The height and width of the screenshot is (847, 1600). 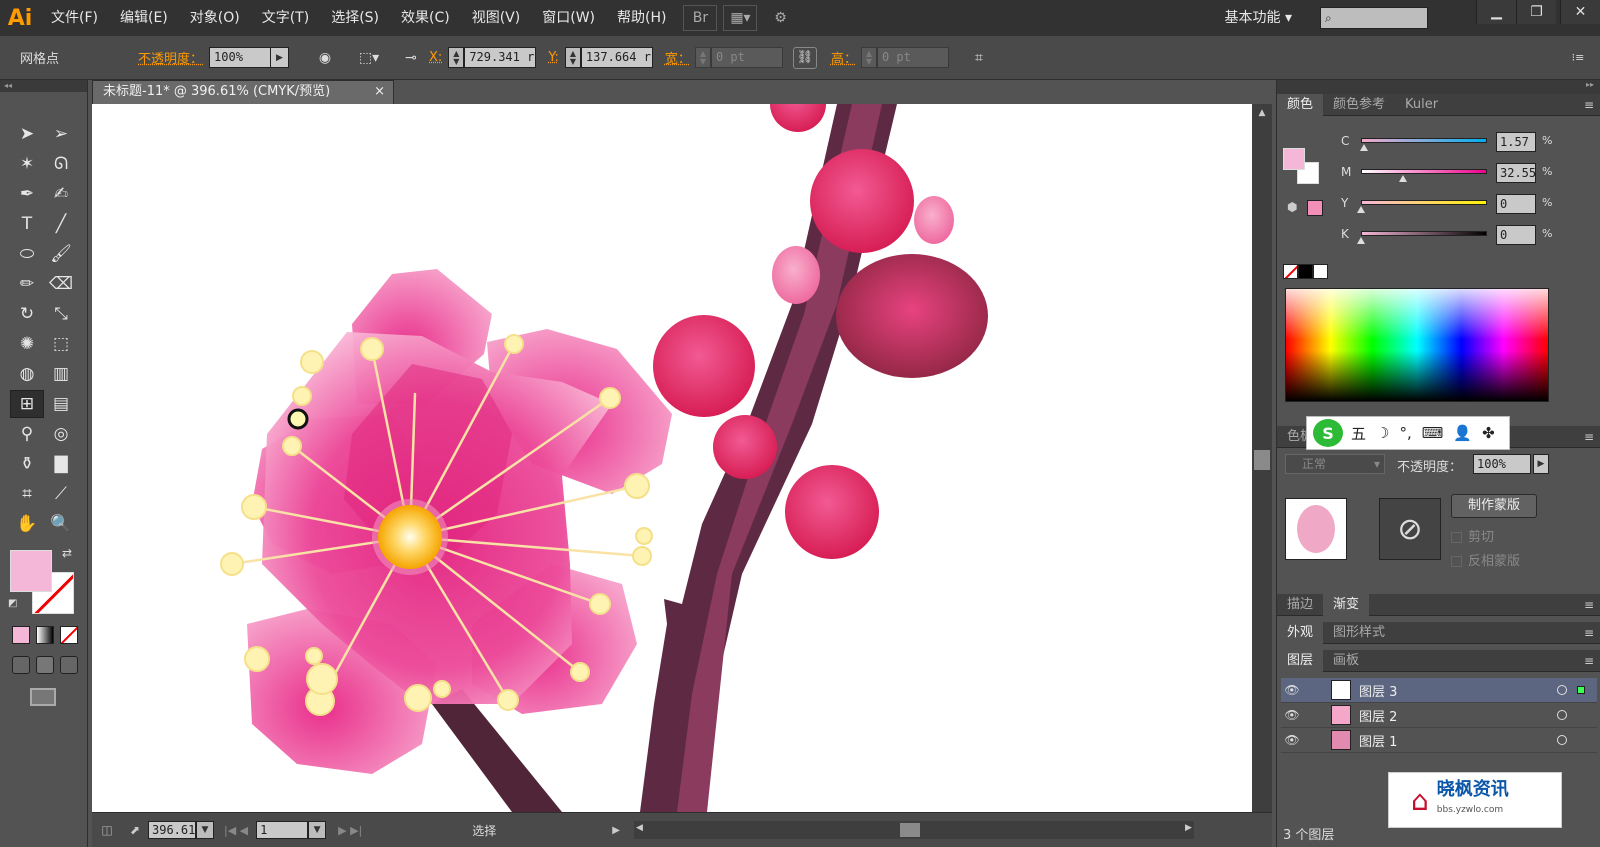 What do you see at coordinates (1361, 240) in the screenshot?
I see `black-thumb` at bounding box center [1361, 240].